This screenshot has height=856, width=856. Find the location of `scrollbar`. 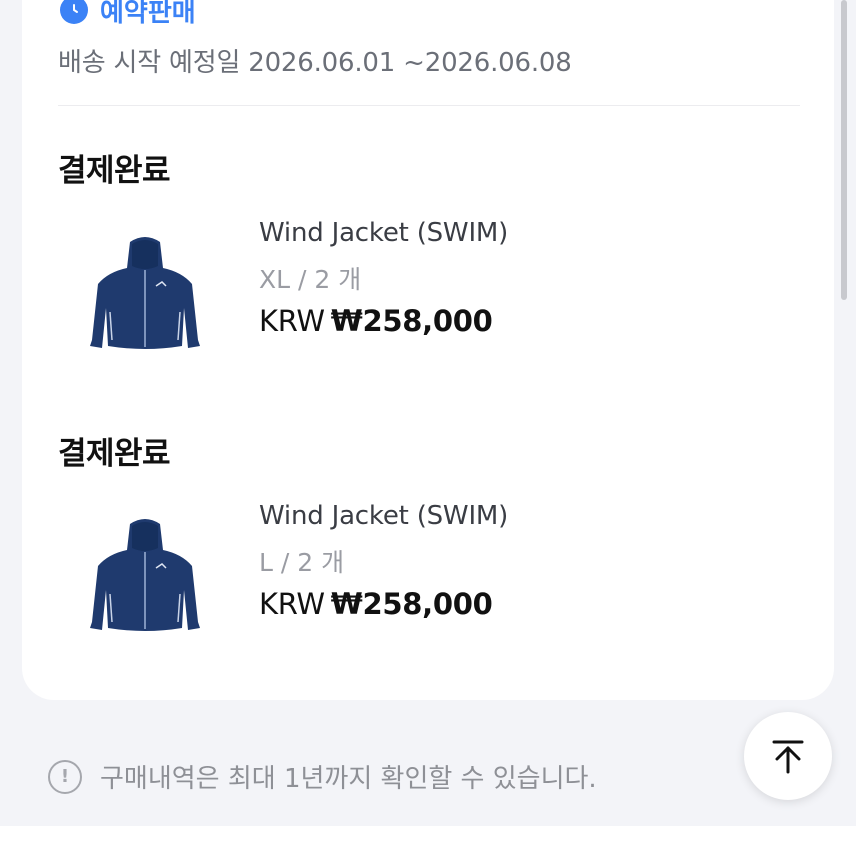

scrollbar is located at coordinates (844, 150).